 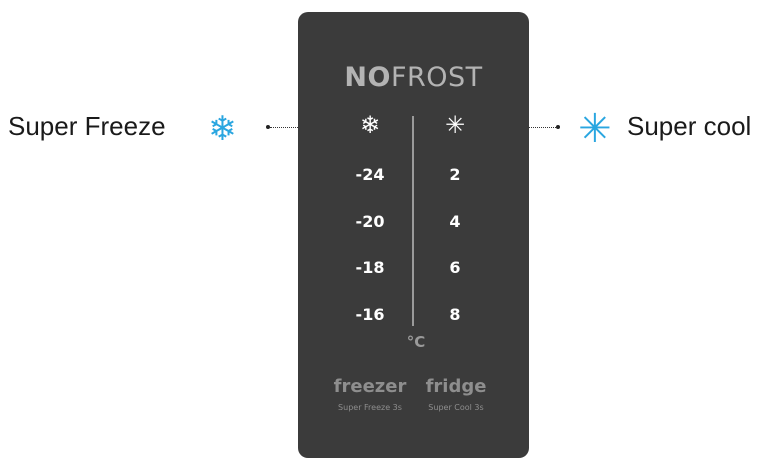 I want to click on super-cool-leader-dot, so click(x=558, y=127).